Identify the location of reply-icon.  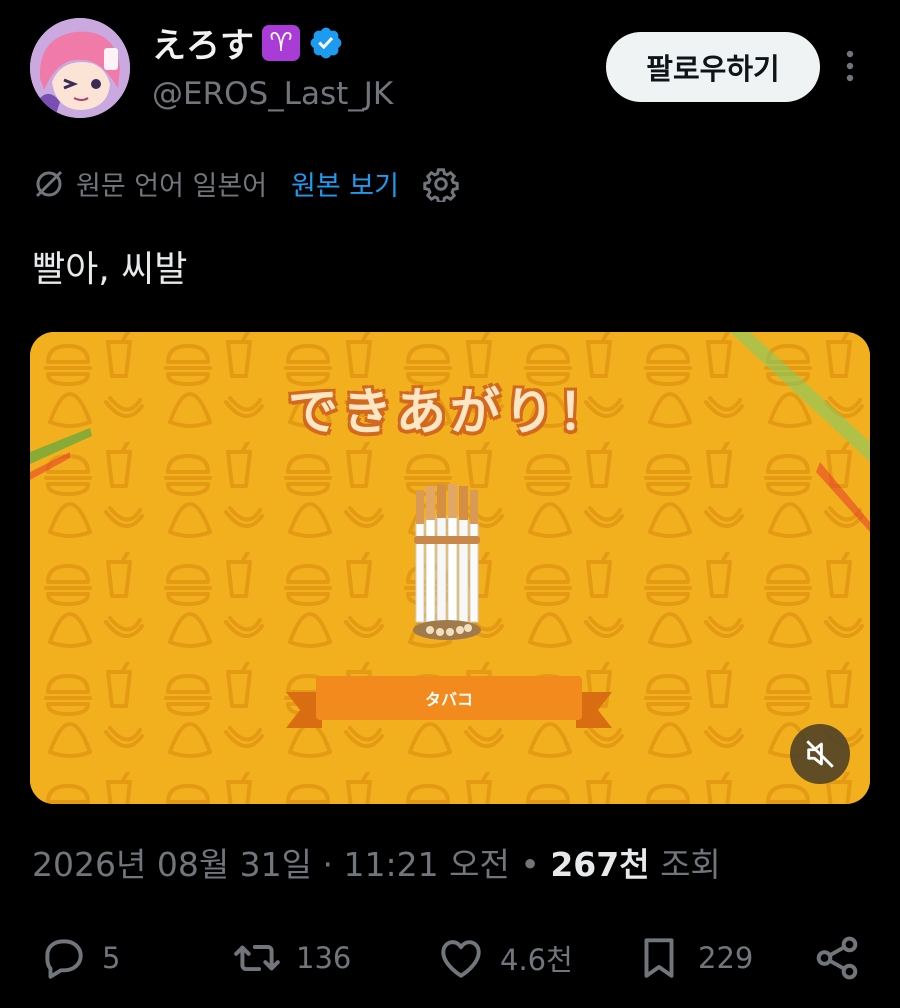
(64, 959).